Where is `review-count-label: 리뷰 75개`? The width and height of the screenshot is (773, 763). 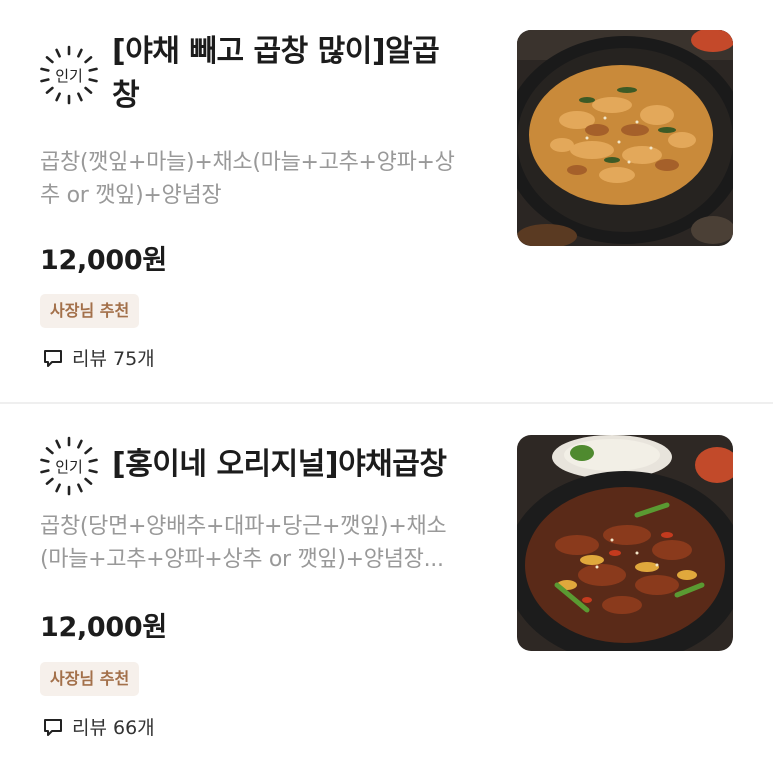
review-count-label: 리뷰 75개 is located at coordinates (113, 359).